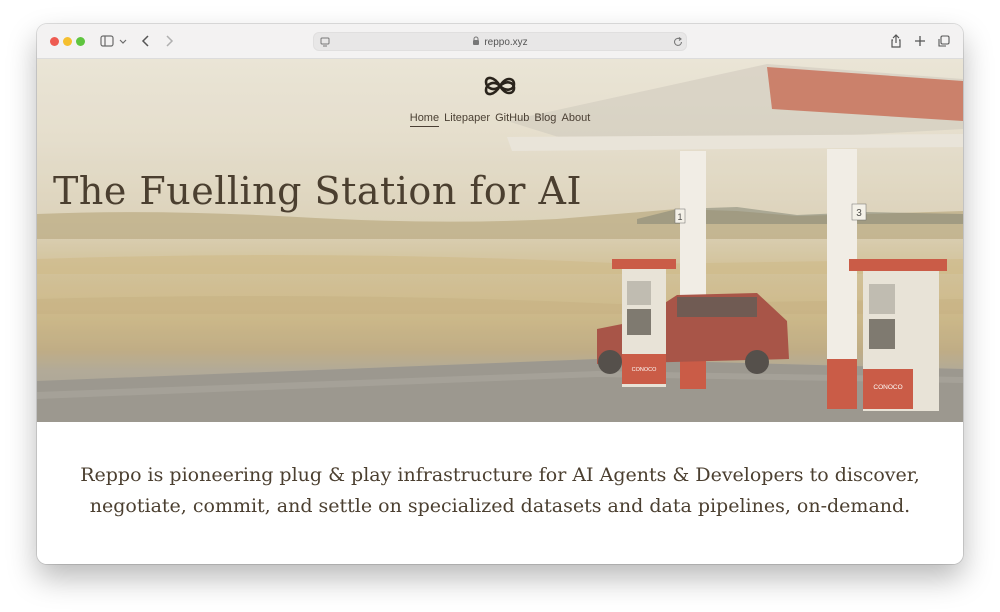 This screenshot has width=1000, height=612. Describe the element at coordinates (545, 119) in the screenshot. I see `nav-blog: Blog` at that location.